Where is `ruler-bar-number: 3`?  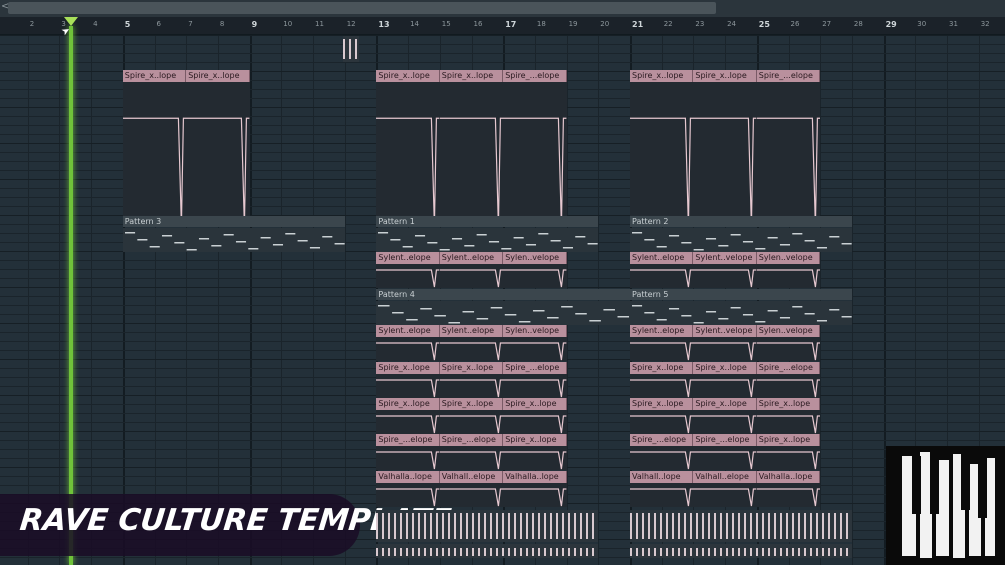
ruler-bar-number: 3 is located at coordinates (63, 24).